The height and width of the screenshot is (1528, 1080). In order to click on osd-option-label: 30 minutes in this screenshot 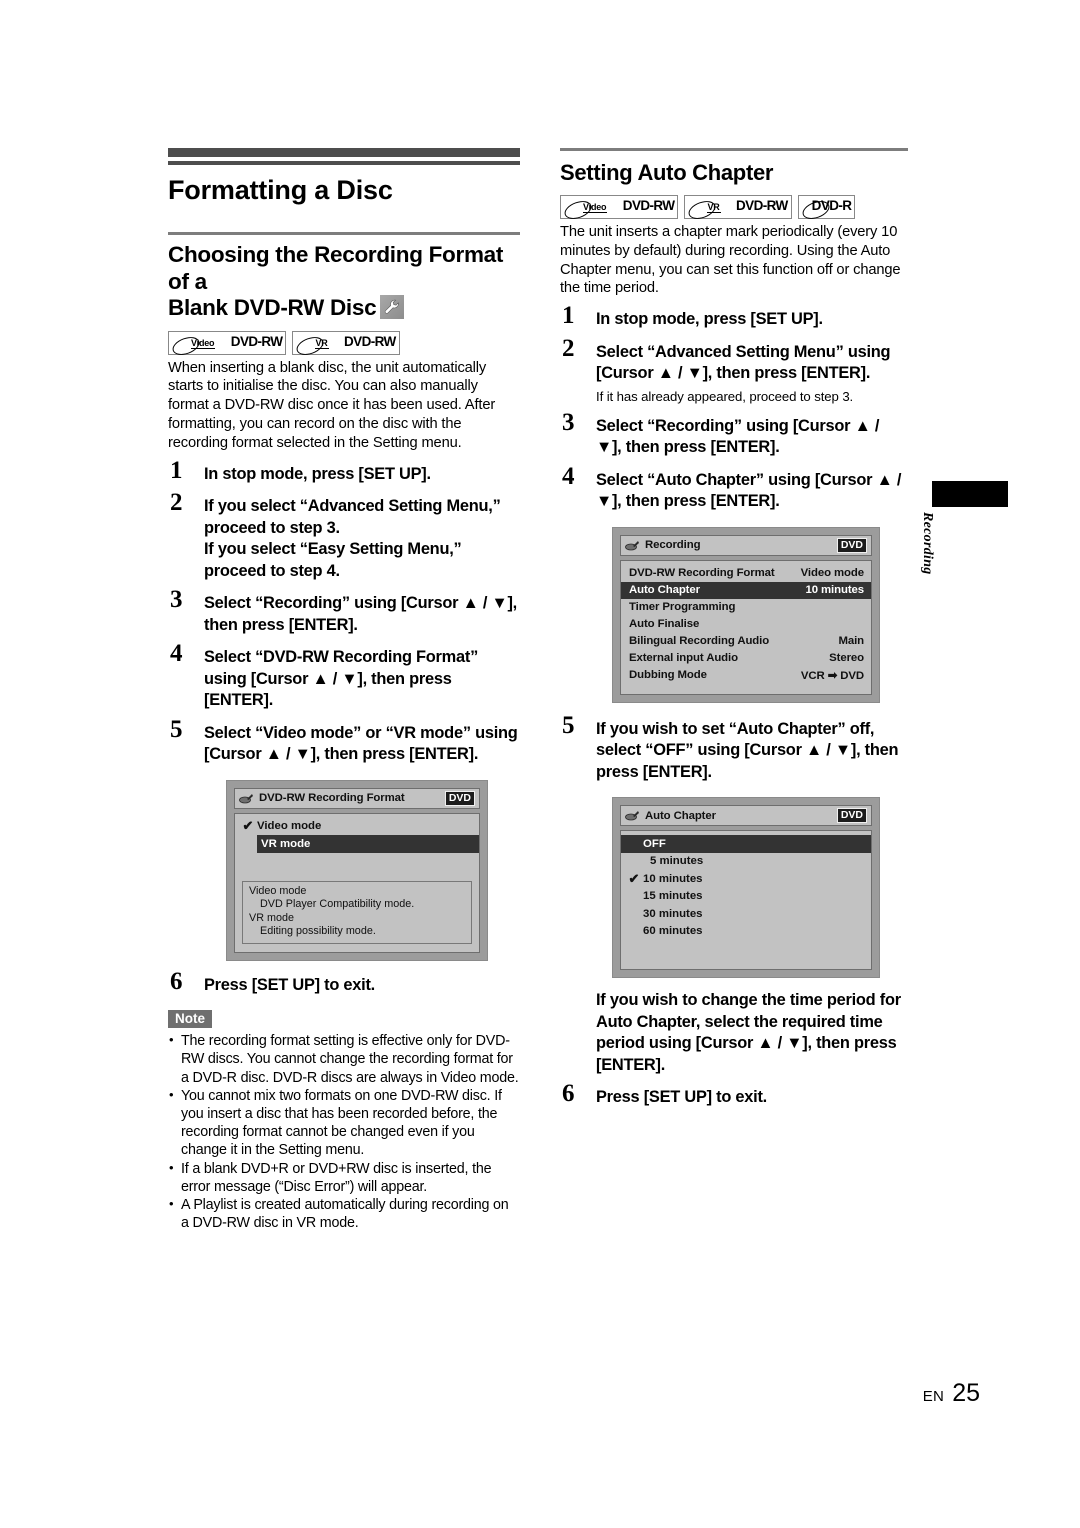, I will do `click(673, 913)`.